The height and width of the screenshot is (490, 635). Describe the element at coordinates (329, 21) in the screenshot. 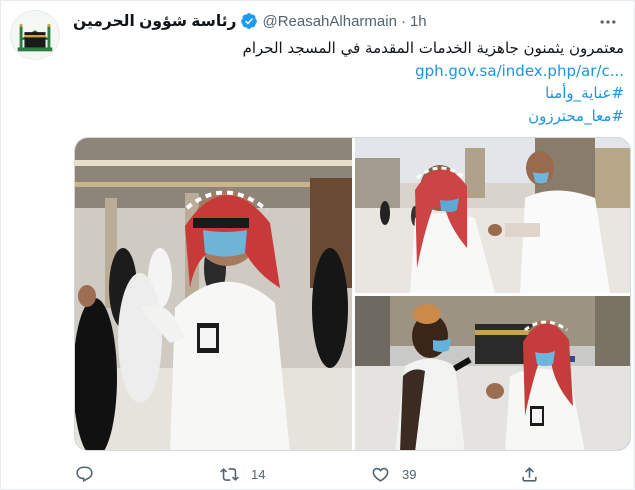

I see `user-handle: @ReasahAlharmain` at that location.